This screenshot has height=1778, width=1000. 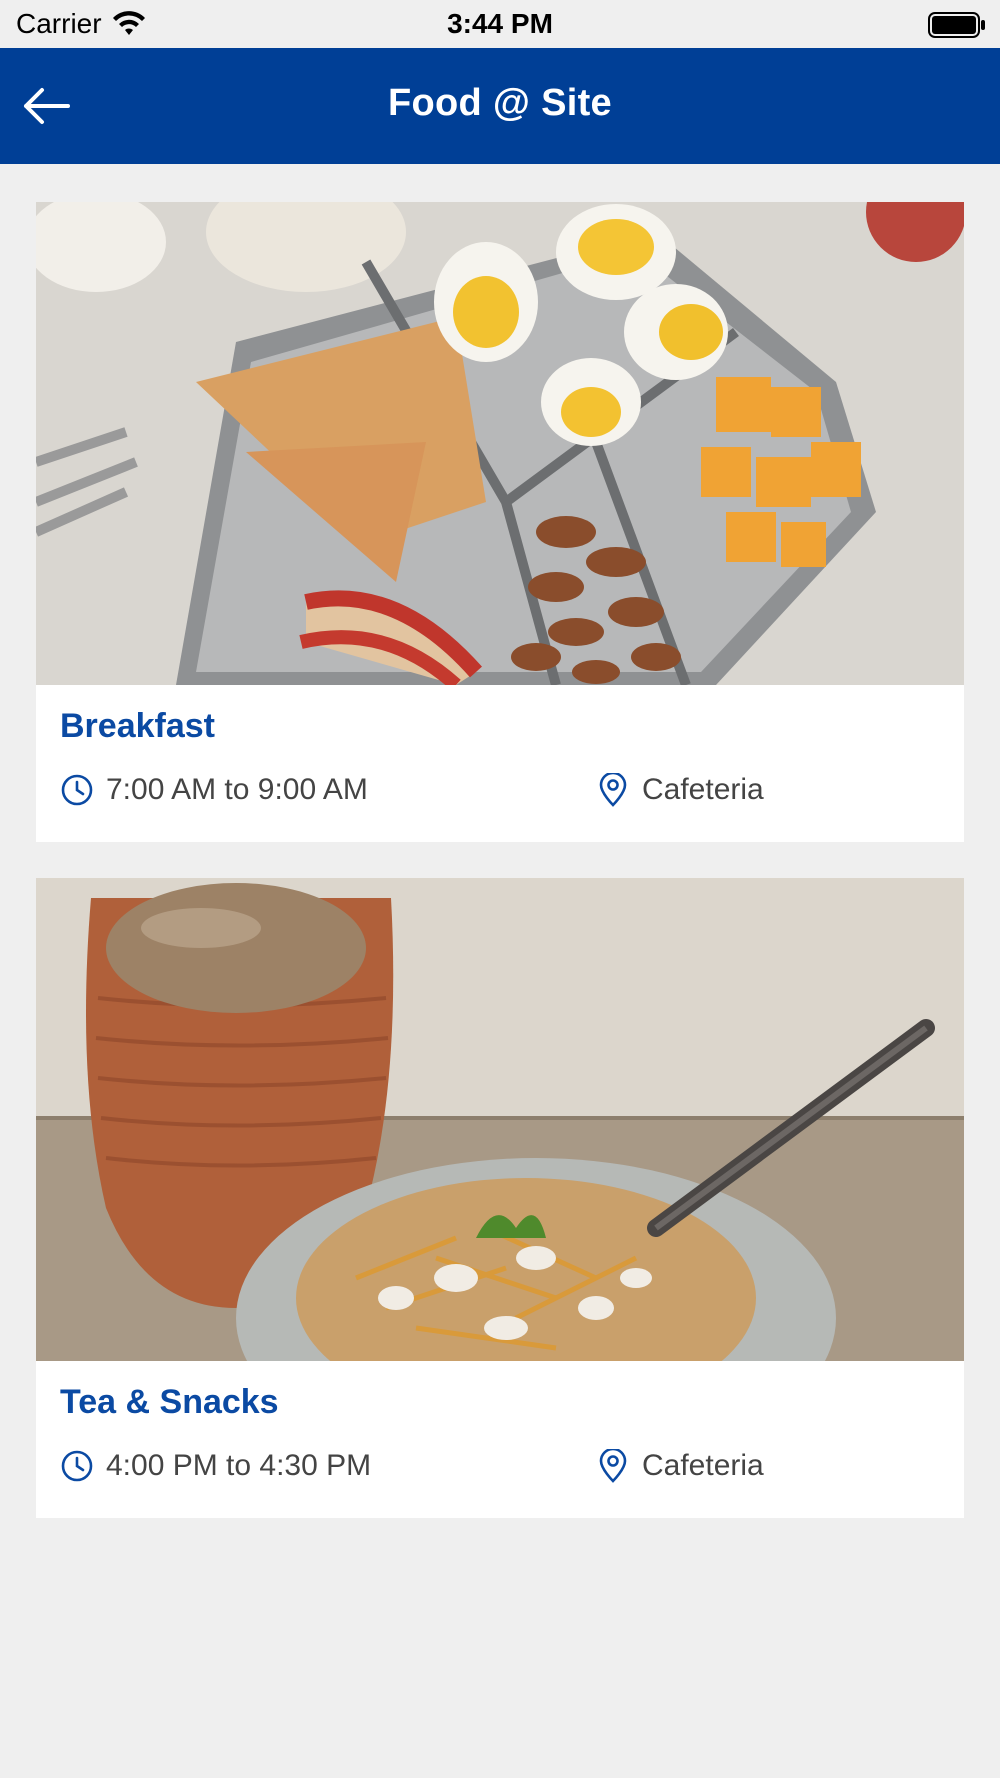 What do you see at coordinates (956, 25) in the screenshot?
I see `battery-icon` at bounding box center [956, 25].